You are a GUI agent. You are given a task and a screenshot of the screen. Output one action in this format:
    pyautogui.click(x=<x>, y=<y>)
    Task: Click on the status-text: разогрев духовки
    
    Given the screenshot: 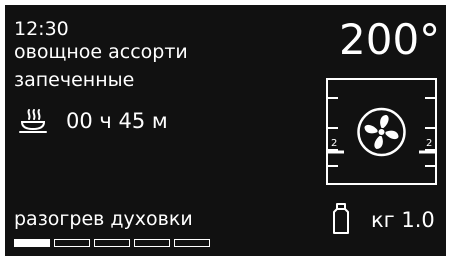 What is the action you would take?
    pyautogui.click(x=103, y=219)
    